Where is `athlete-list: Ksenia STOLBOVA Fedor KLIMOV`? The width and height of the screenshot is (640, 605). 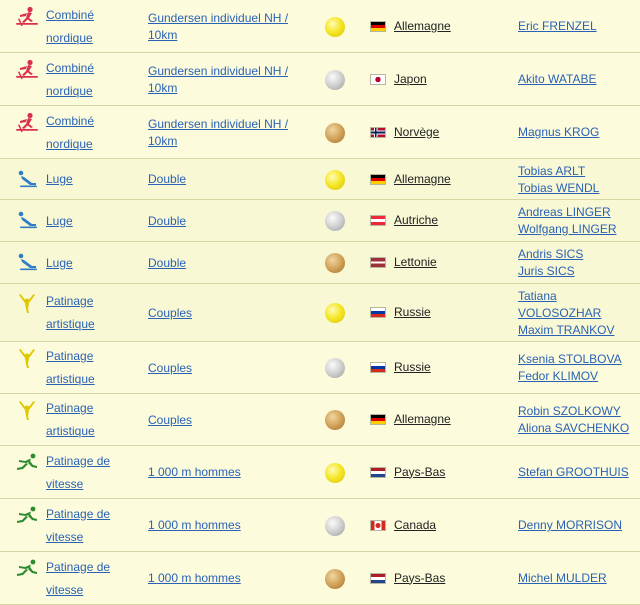 athlete-list: Ksenia STOLBOVA Fedor KLIMOV is located at coordinates (579, 368).